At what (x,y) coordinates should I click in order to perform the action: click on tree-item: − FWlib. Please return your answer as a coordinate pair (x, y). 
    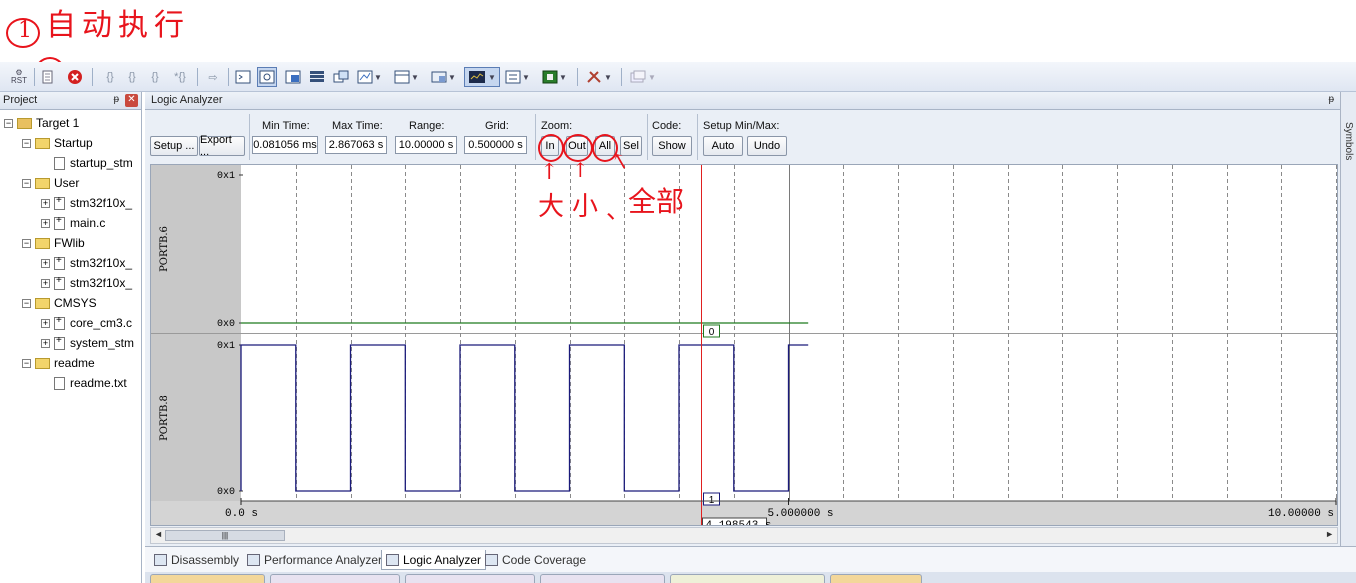
    Looking at the image, I should click on (53, 243).